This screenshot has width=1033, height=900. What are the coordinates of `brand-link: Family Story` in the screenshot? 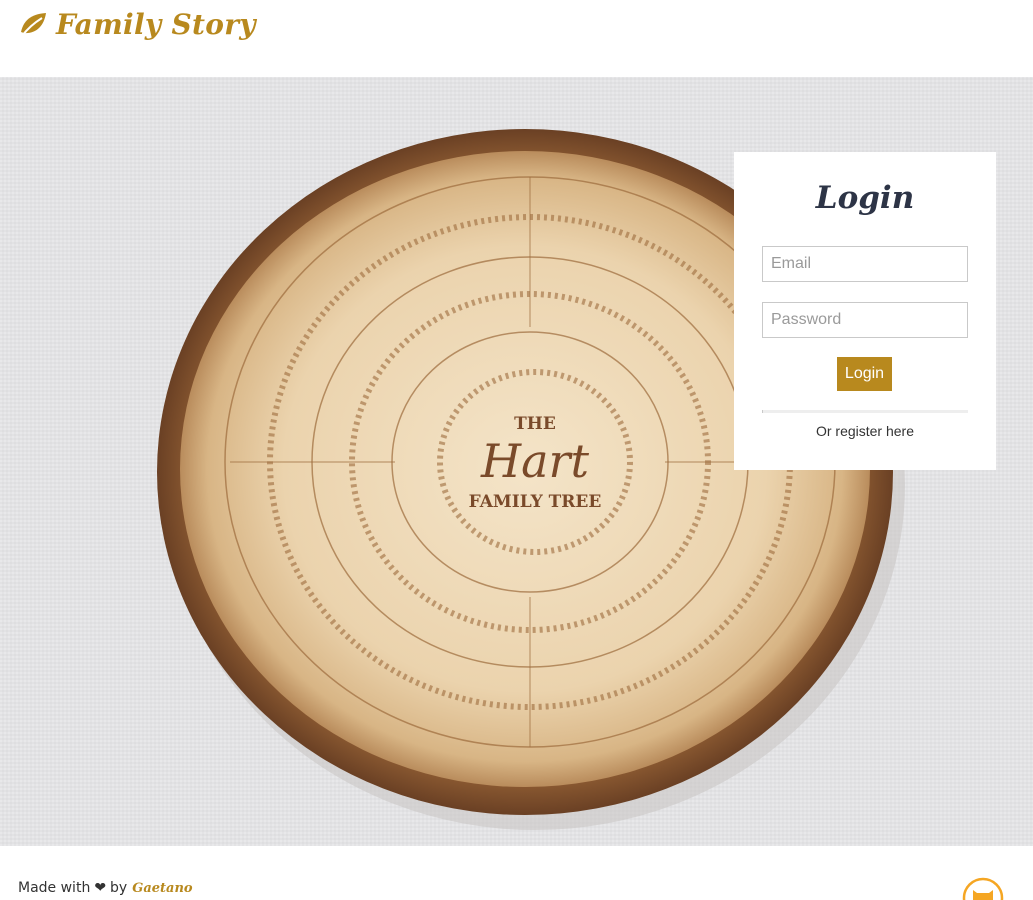 It's located at (137, 24).